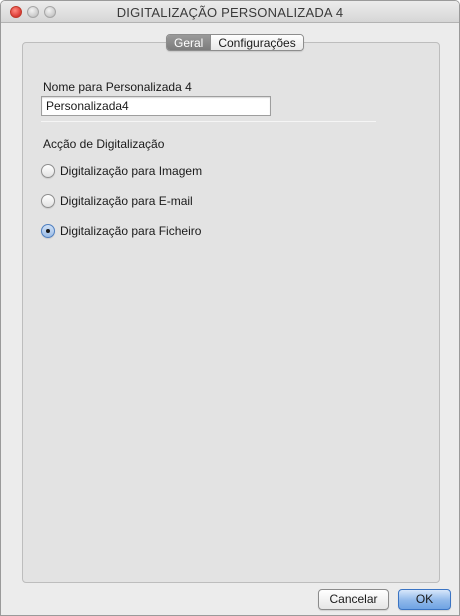  Describe the element at coordinates (156, 106) in the screenshot. I see `name-input` at that location.